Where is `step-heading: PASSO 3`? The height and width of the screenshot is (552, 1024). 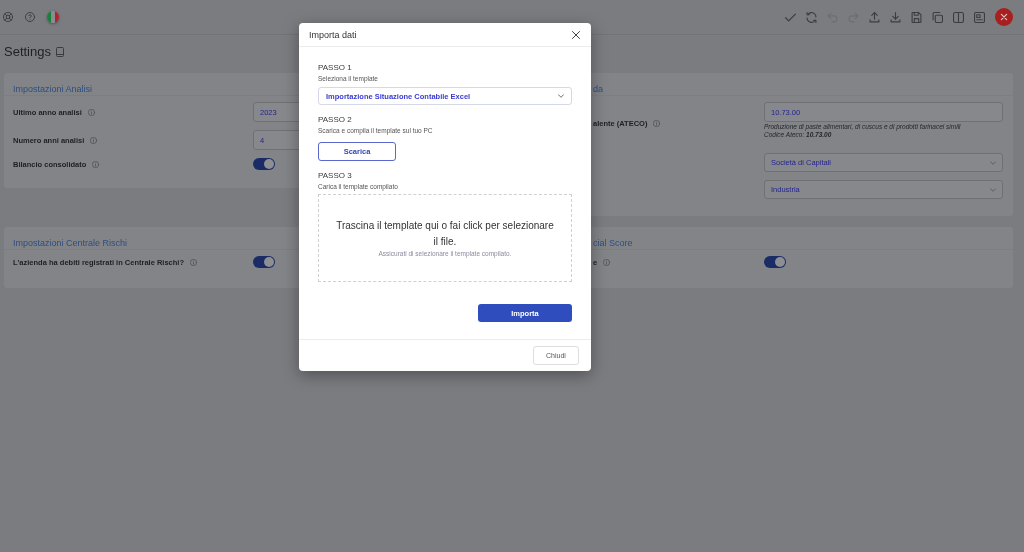
step-heading: PASSO 3 is located at coordinates (335, 176).